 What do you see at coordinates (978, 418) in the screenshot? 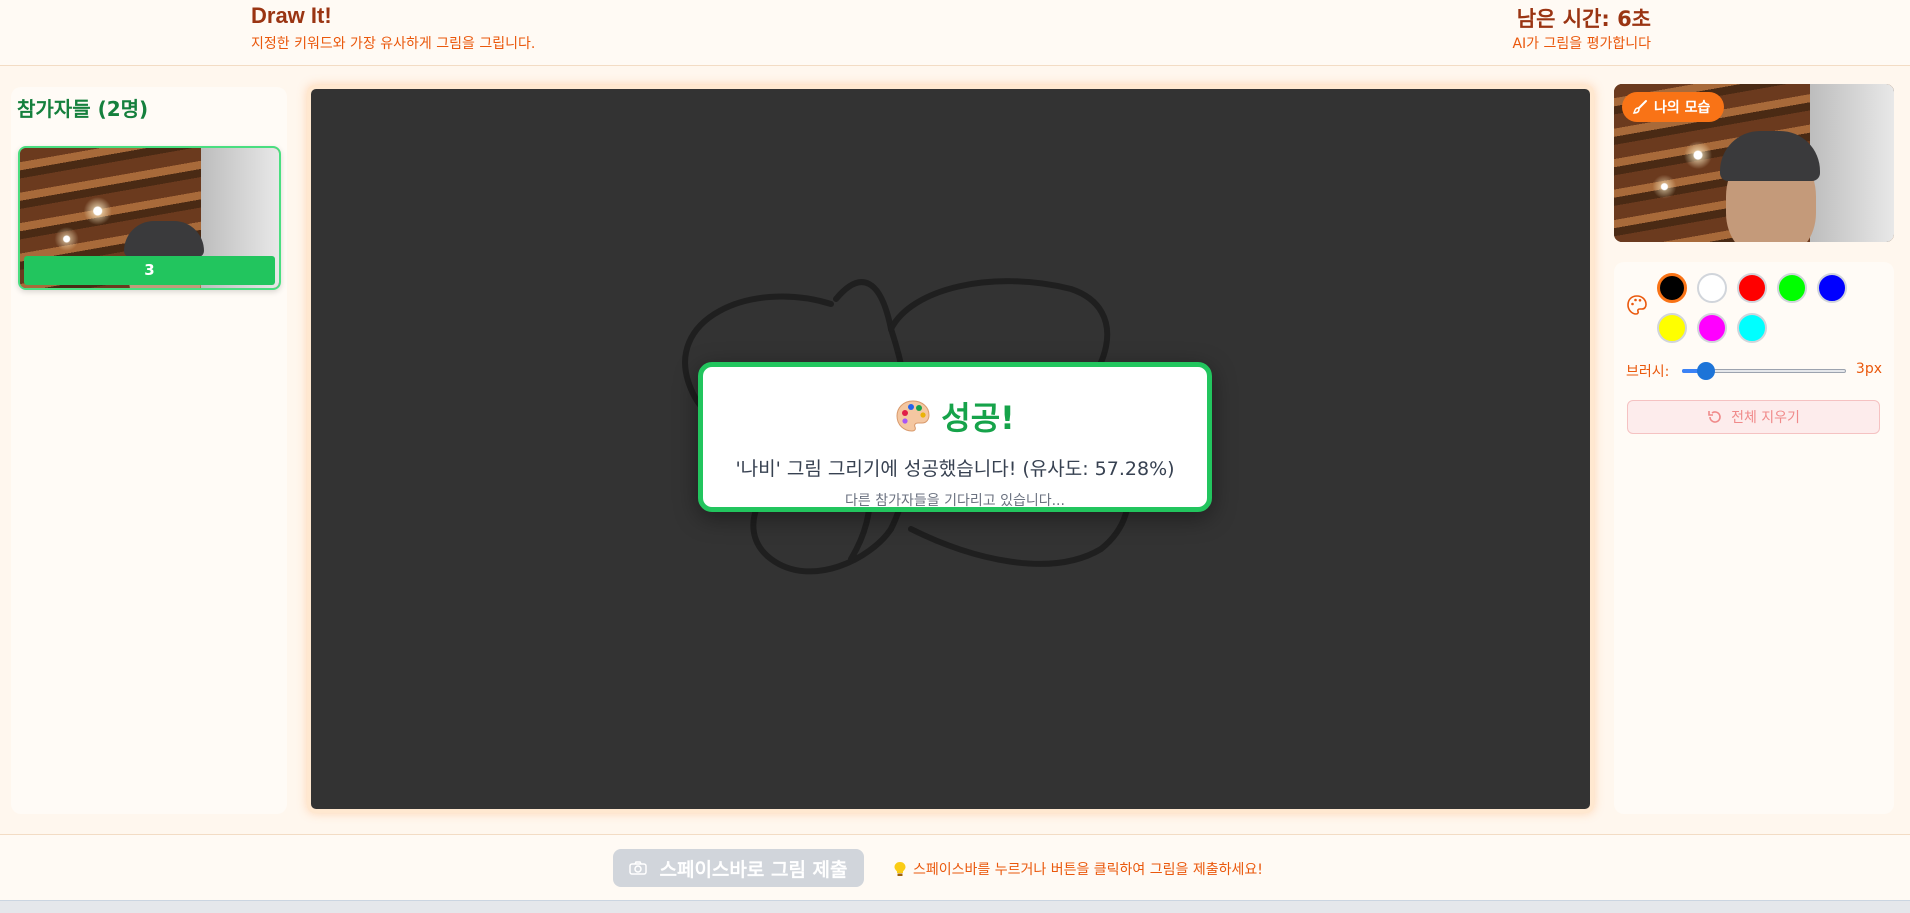
I see `modal-title: 성공!` at bounding box center [978, 418].